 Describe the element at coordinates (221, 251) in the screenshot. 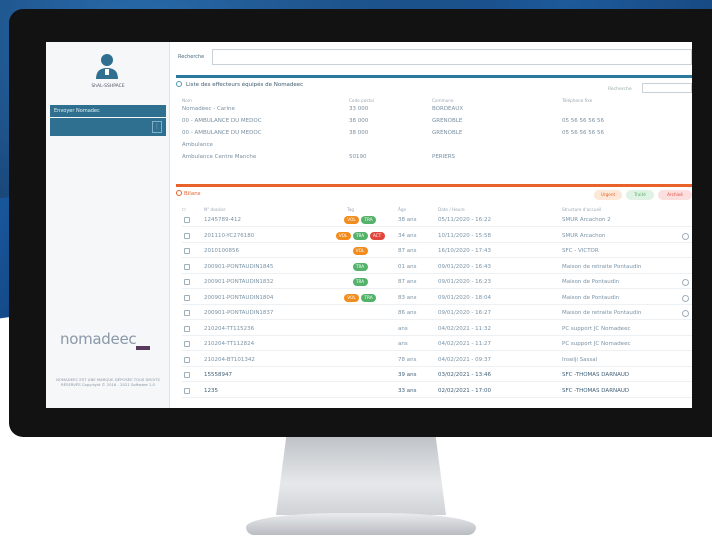

I see `cell-id: 2010100856` at that location.